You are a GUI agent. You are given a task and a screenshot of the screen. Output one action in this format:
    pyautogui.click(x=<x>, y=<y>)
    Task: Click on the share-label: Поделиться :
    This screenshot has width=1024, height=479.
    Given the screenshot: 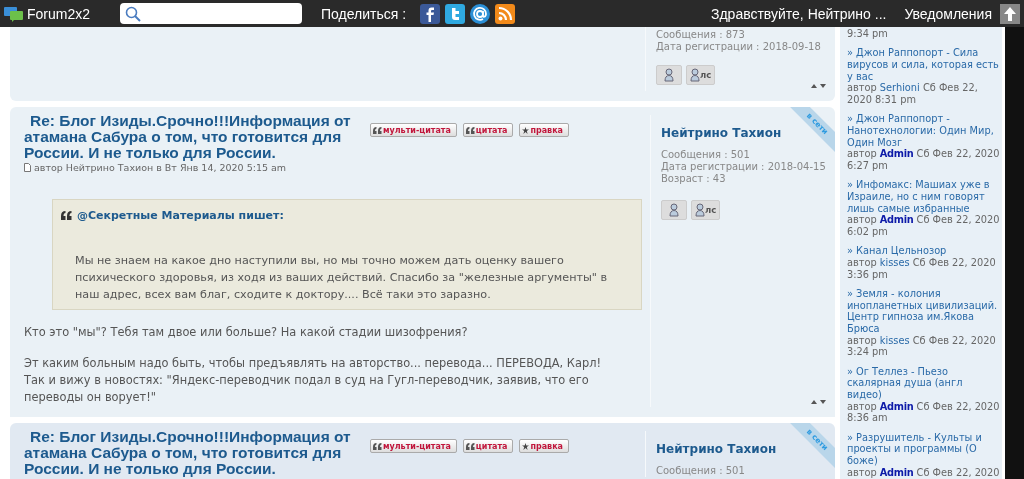 What is the action you would take?
    pyautogui.click(x=364, y=13)
    